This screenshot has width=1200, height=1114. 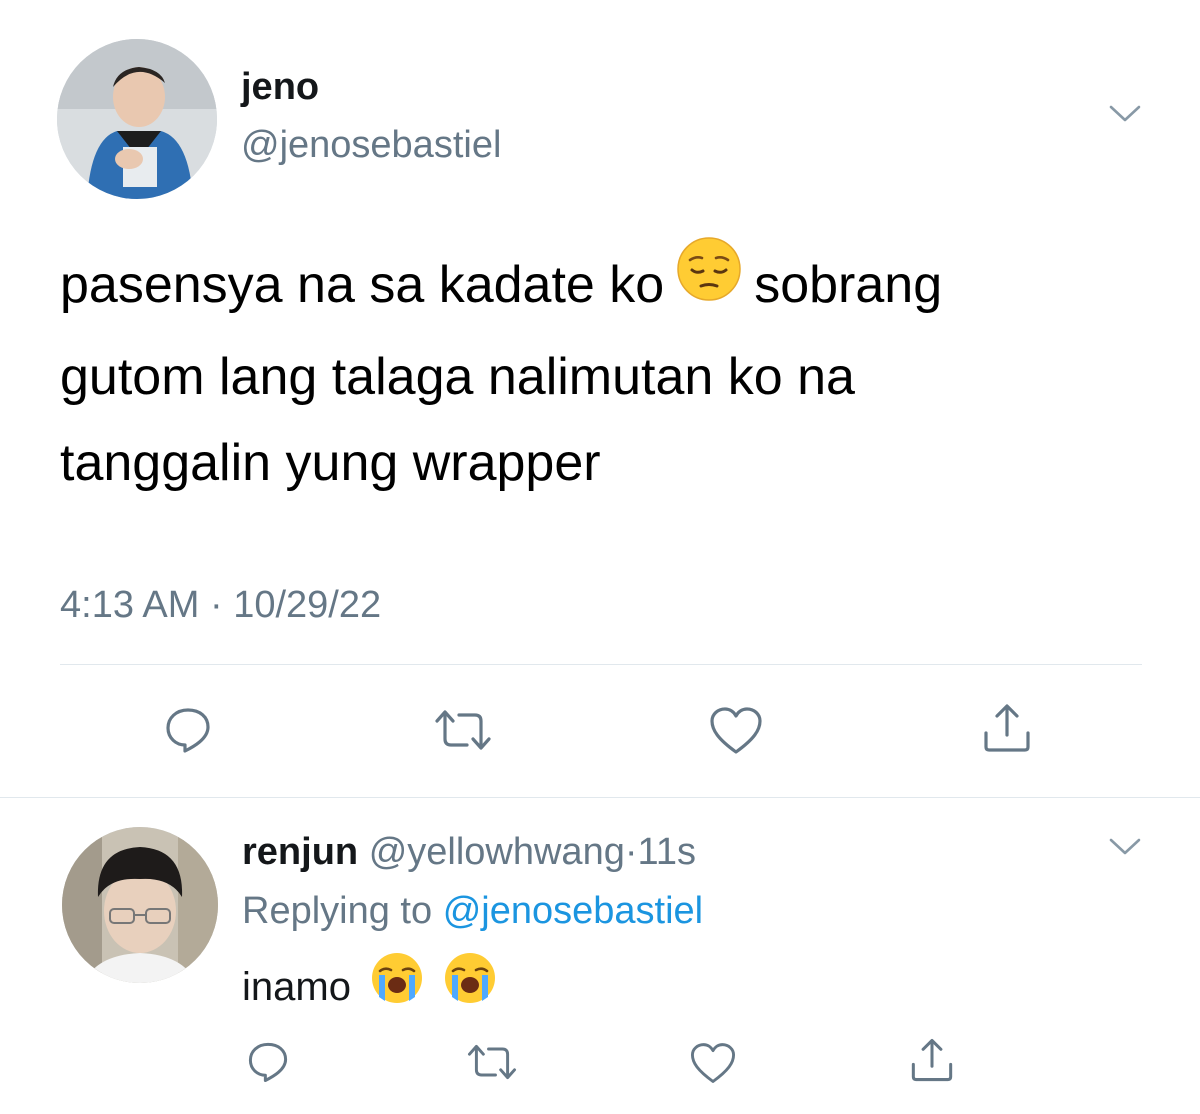 I want to click on pensive-face-icon, so click(x=709, y=282).